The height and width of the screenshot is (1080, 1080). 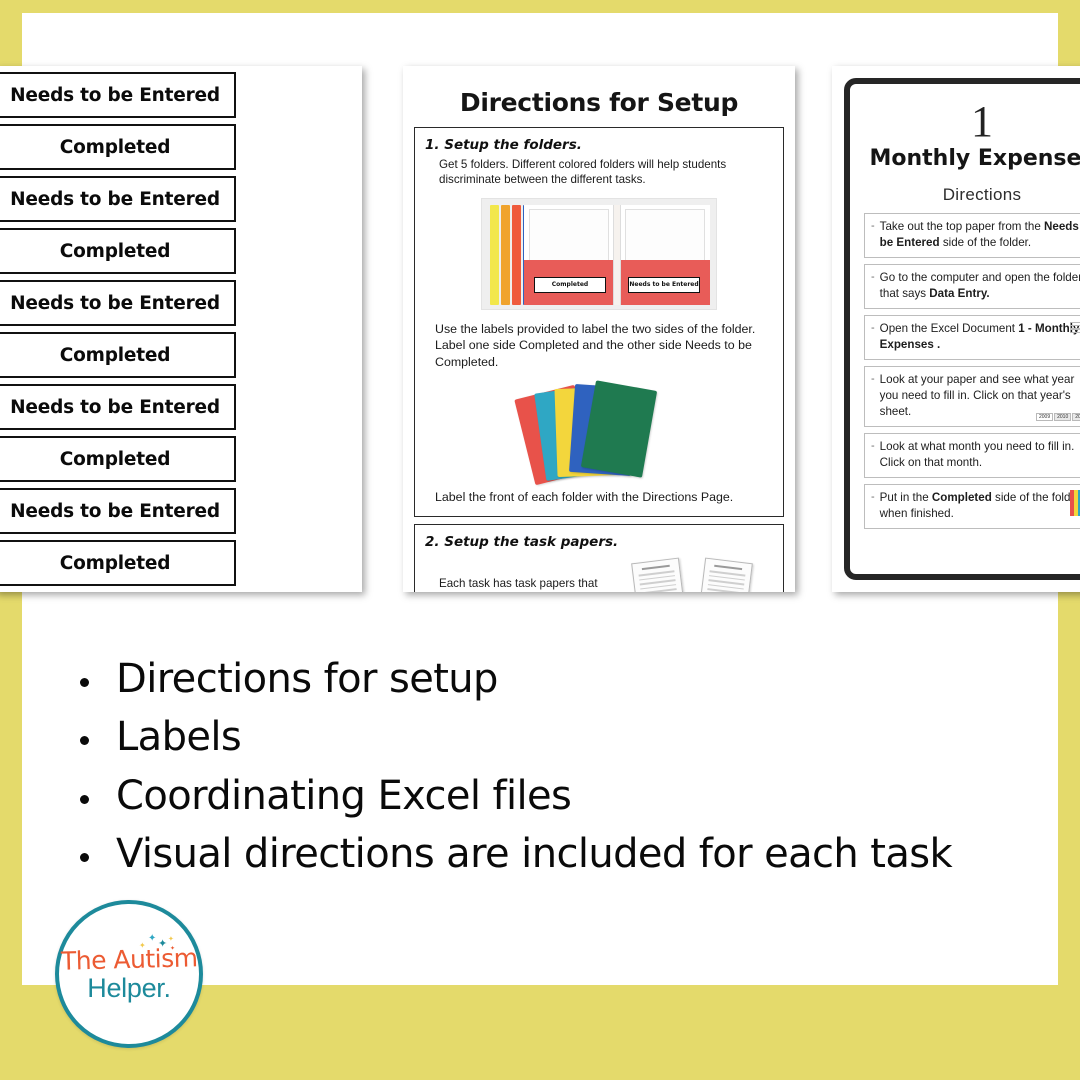 I want to click on sheet-tab: 2011, so click(x=1076, y=416).